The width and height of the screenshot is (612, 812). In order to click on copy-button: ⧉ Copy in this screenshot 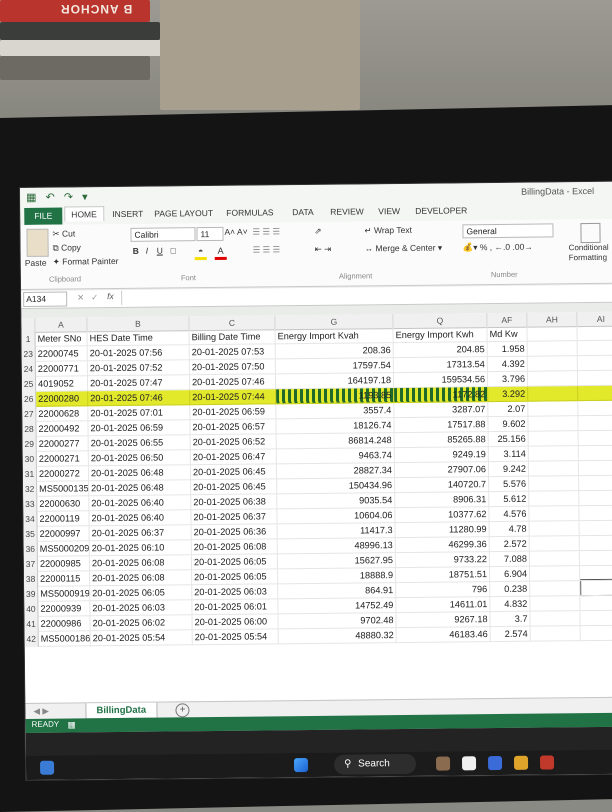, I will do `click(67, 247)`.